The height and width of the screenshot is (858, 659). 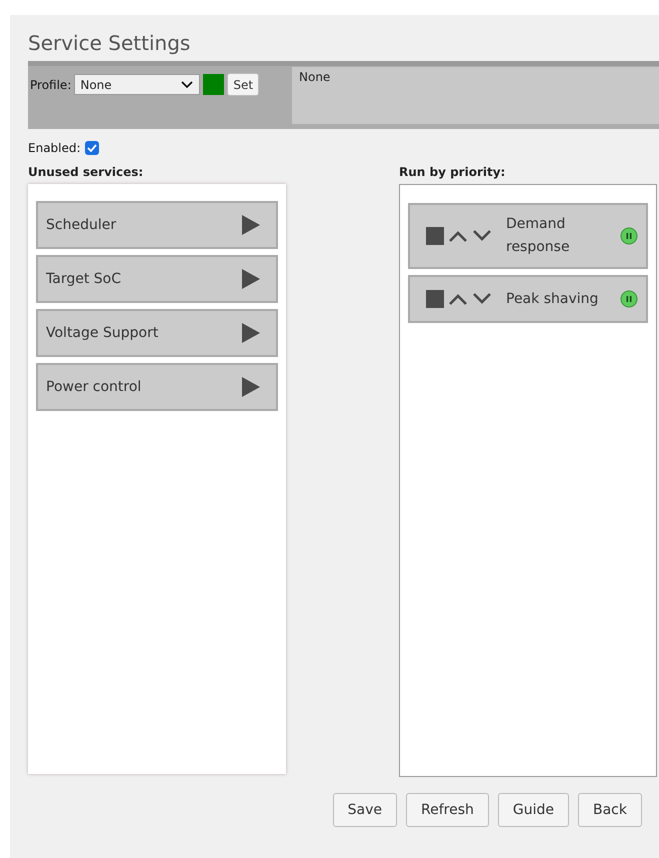 I want to click on service-name: Demand response, so click(x=538, y=236).